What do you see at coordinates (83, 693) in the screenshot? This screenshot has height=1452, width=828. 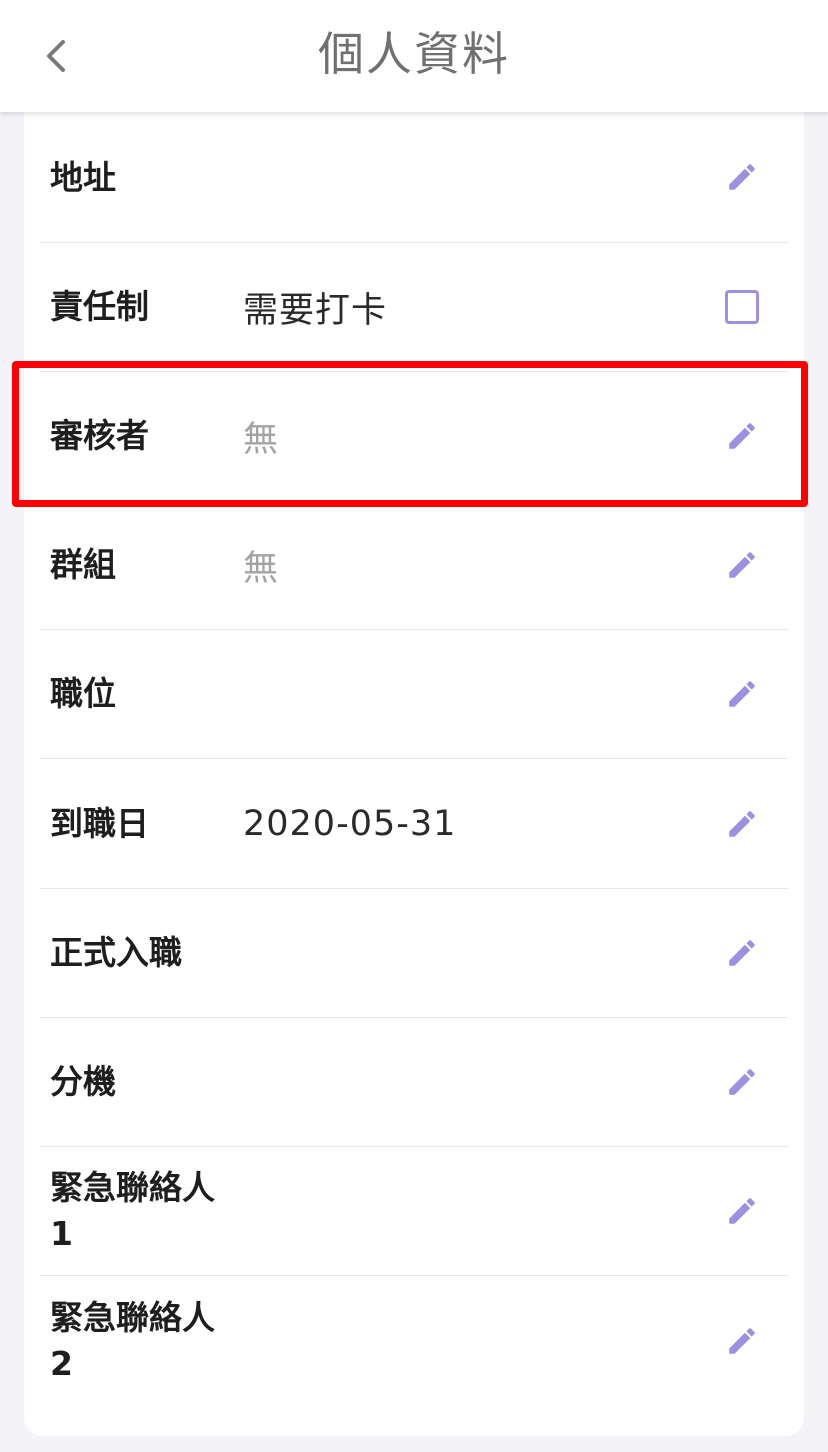 I see `row-label: 職位` at bounding box center [83, 693].